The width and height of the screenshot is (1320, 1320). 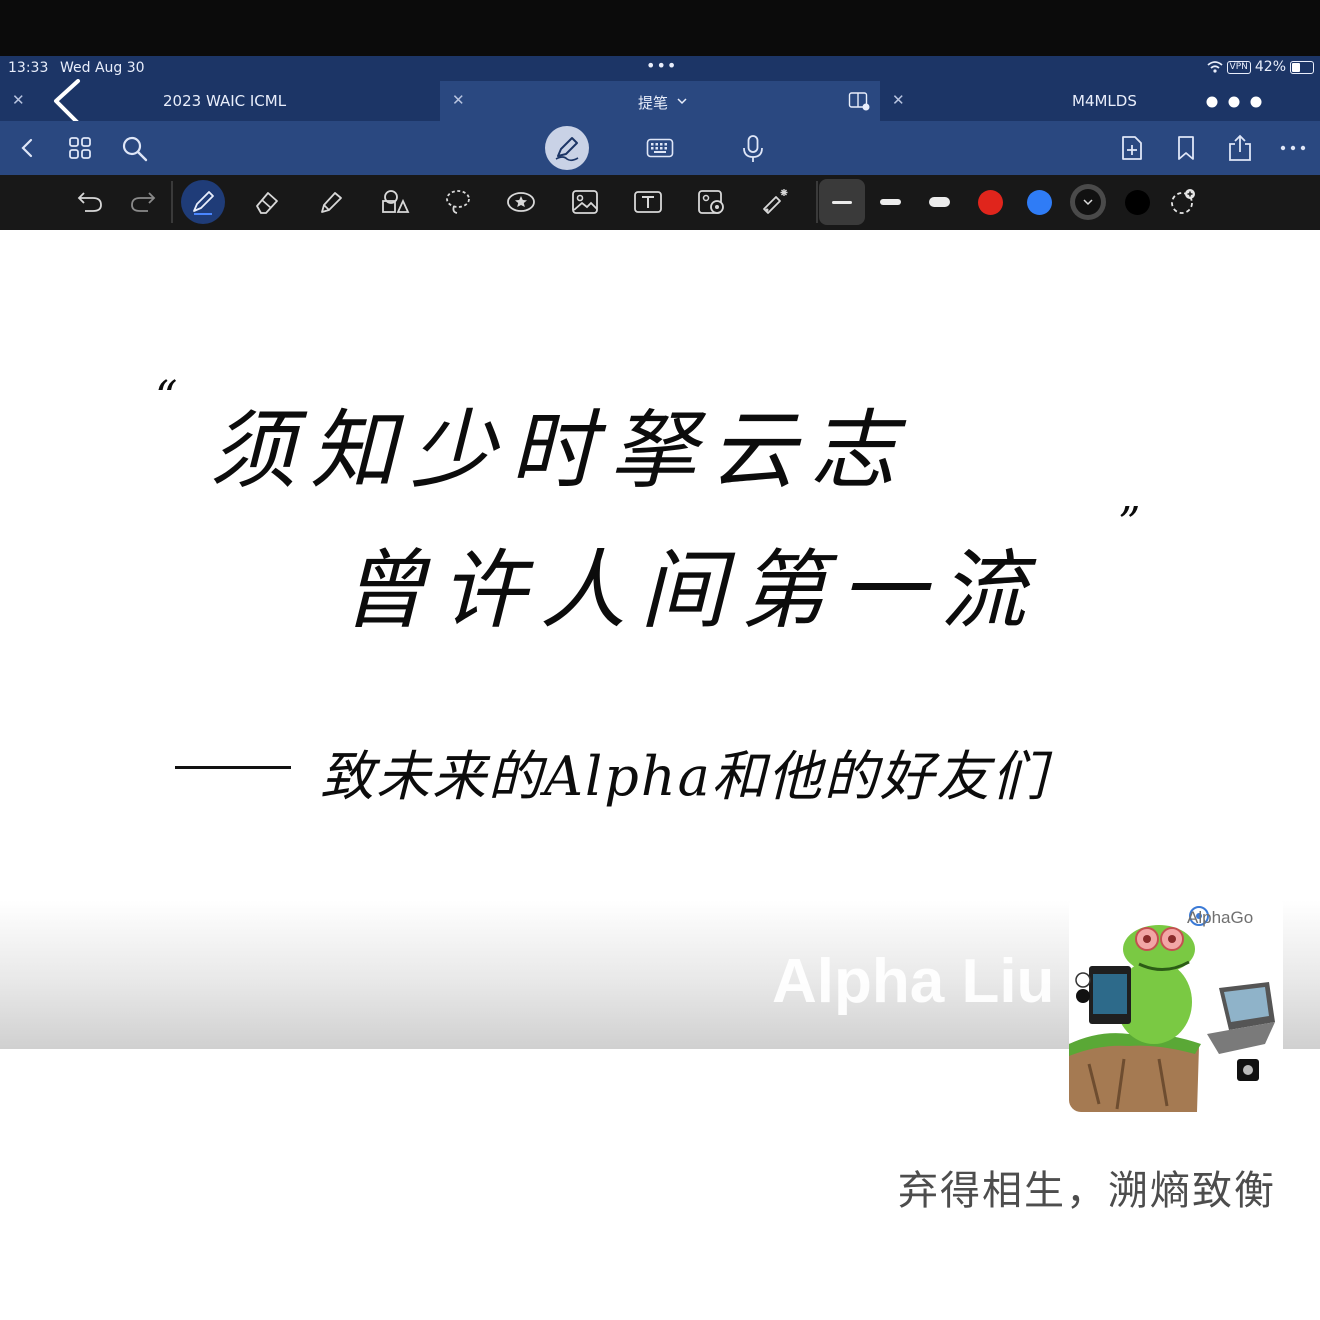 I want to click on back-icon, so click(x=27, y=148).